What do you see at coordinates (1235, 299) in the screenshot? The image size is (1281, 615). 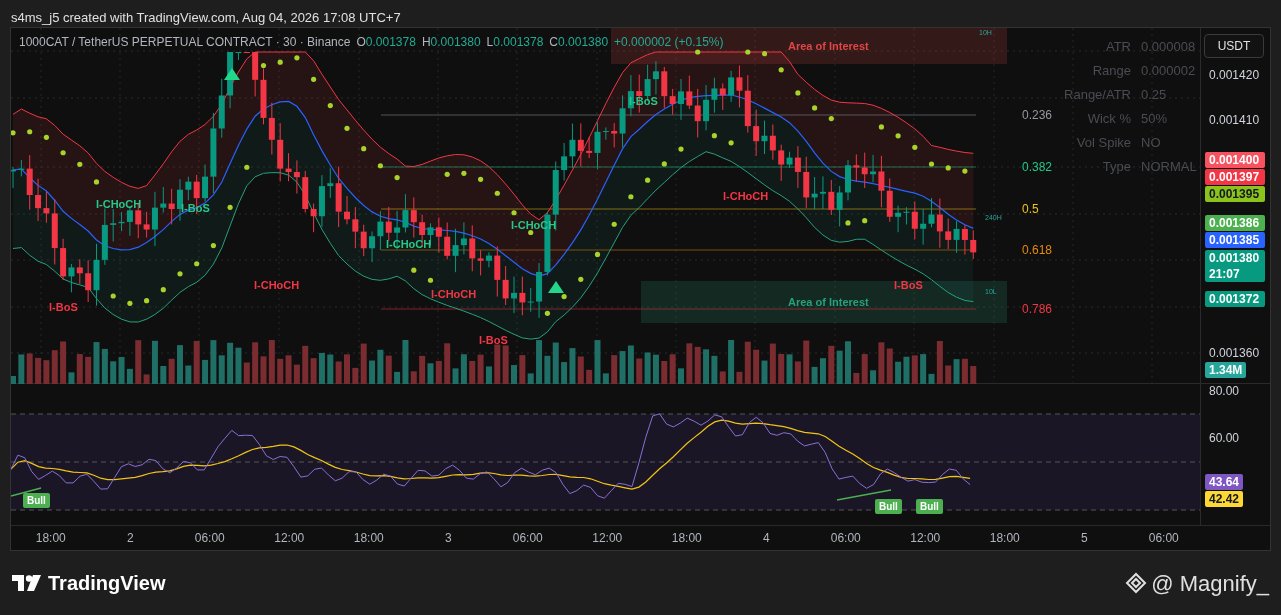 I see `price-tag: 0.001372` at bounding box center [1235, 299].